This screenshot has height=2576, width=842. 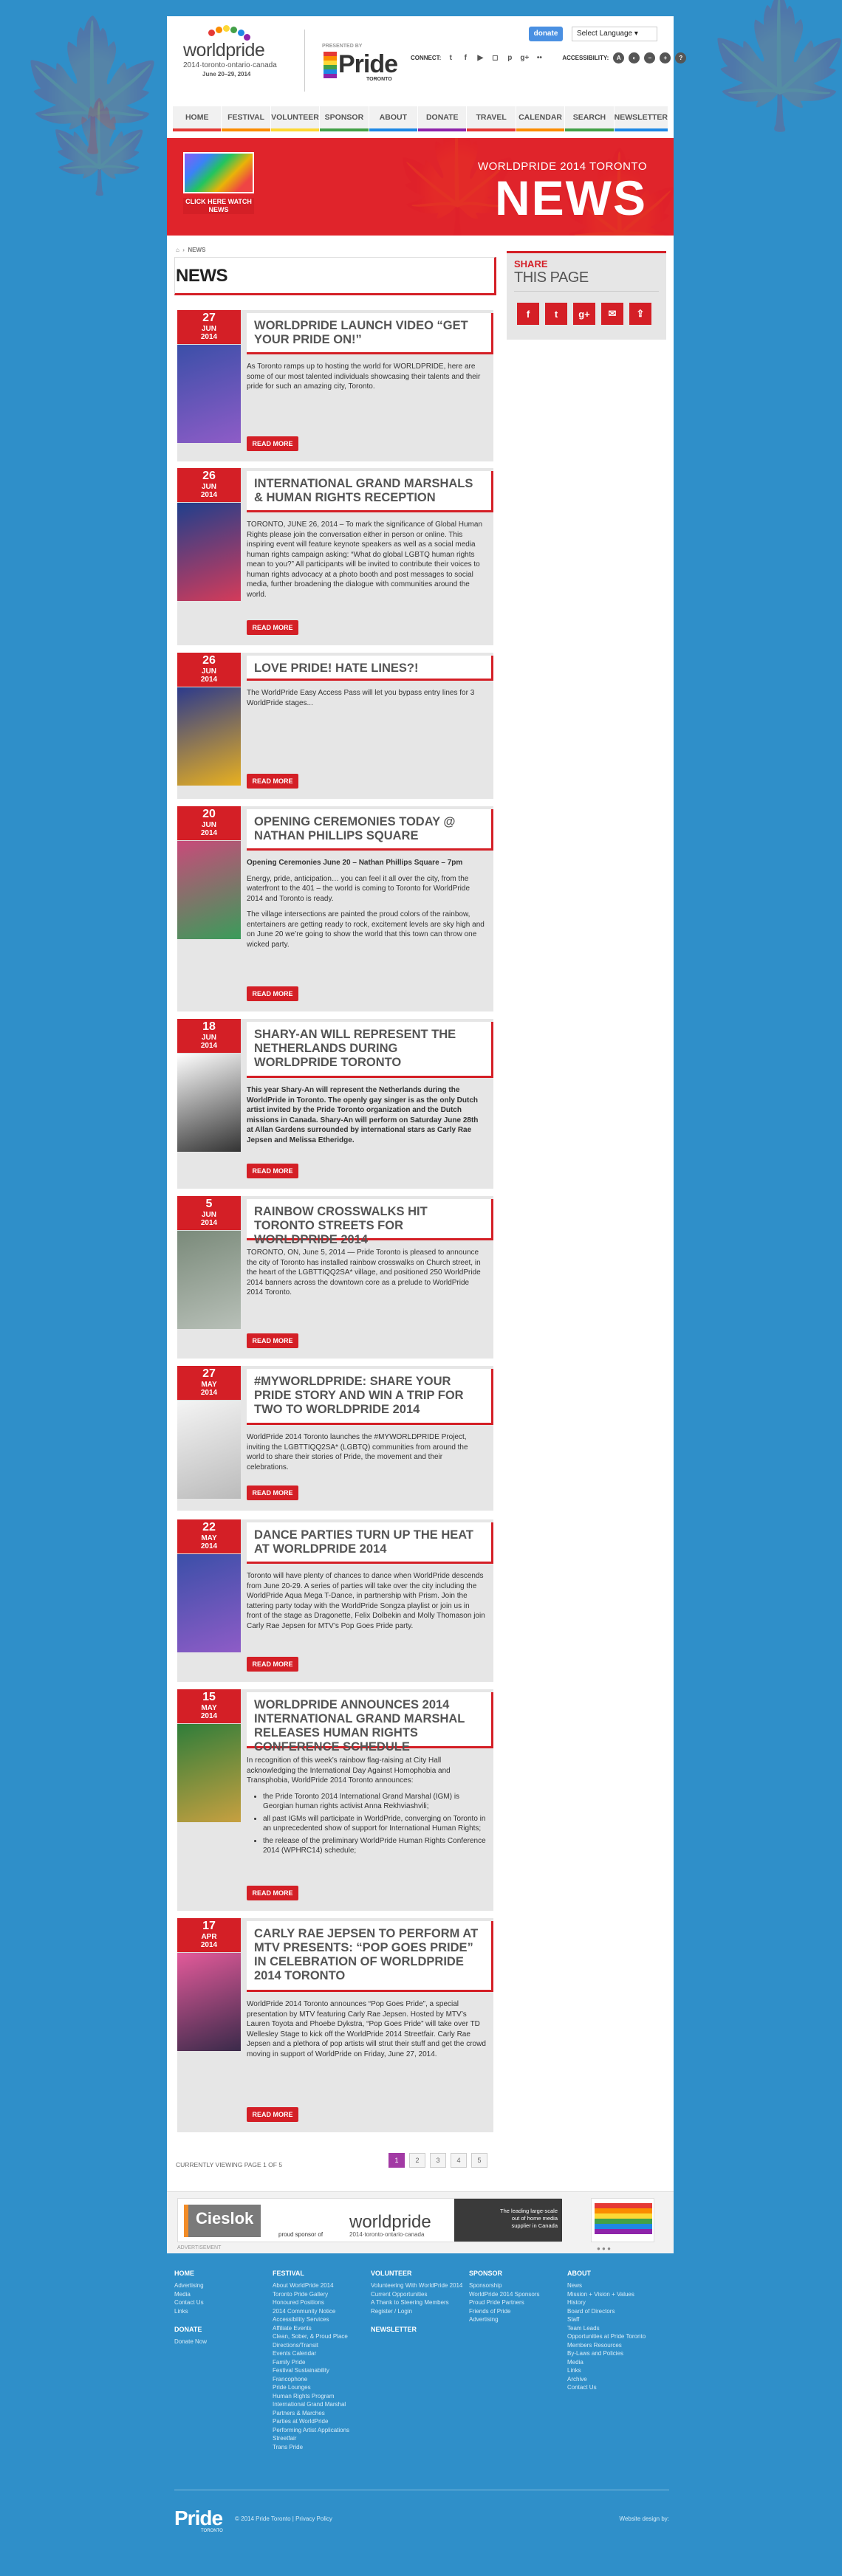 I want to click on footer-pride-logo: Pride, so click(x=198, y=2518).